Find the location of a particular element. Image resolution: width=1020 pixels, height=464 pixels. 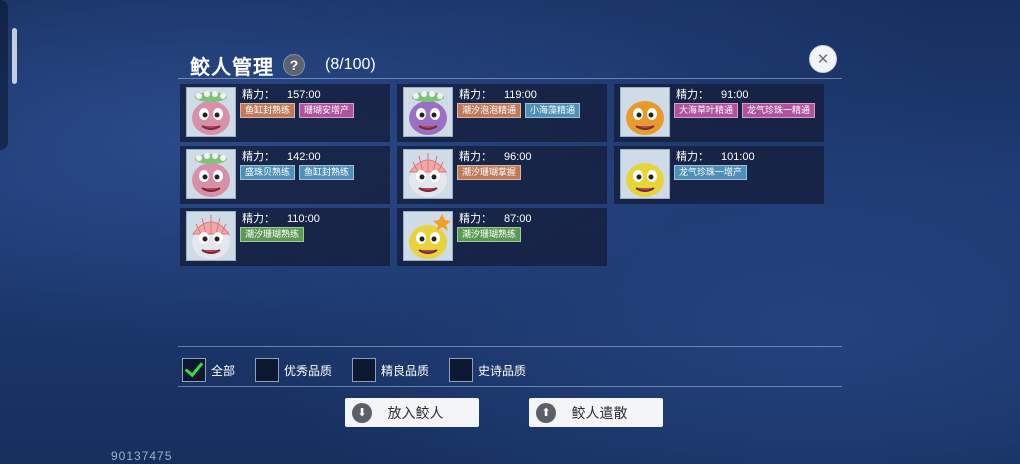

skill-tag: 珊瑚安增产 is located at coordinates (327, 110).